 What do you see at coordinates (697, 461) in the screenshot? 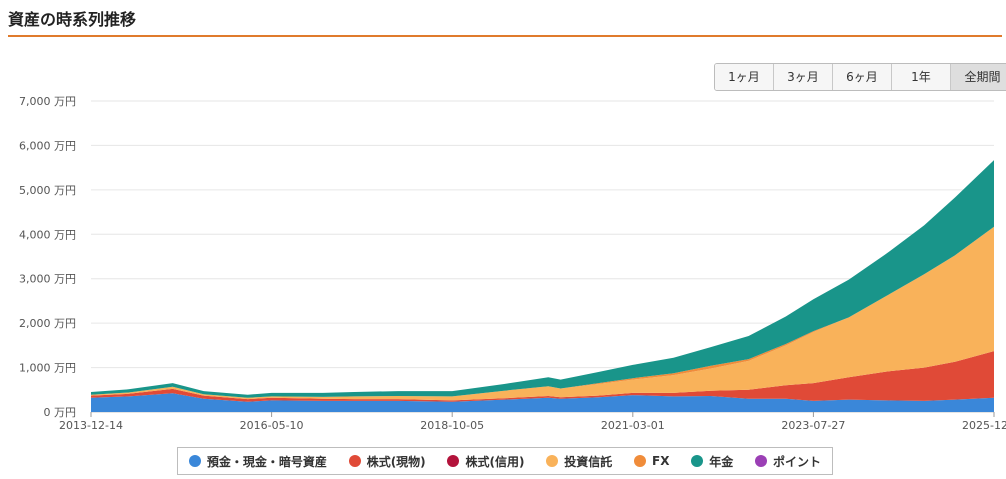
I see `legend-dot-pension` at bounding box center [697, 461].